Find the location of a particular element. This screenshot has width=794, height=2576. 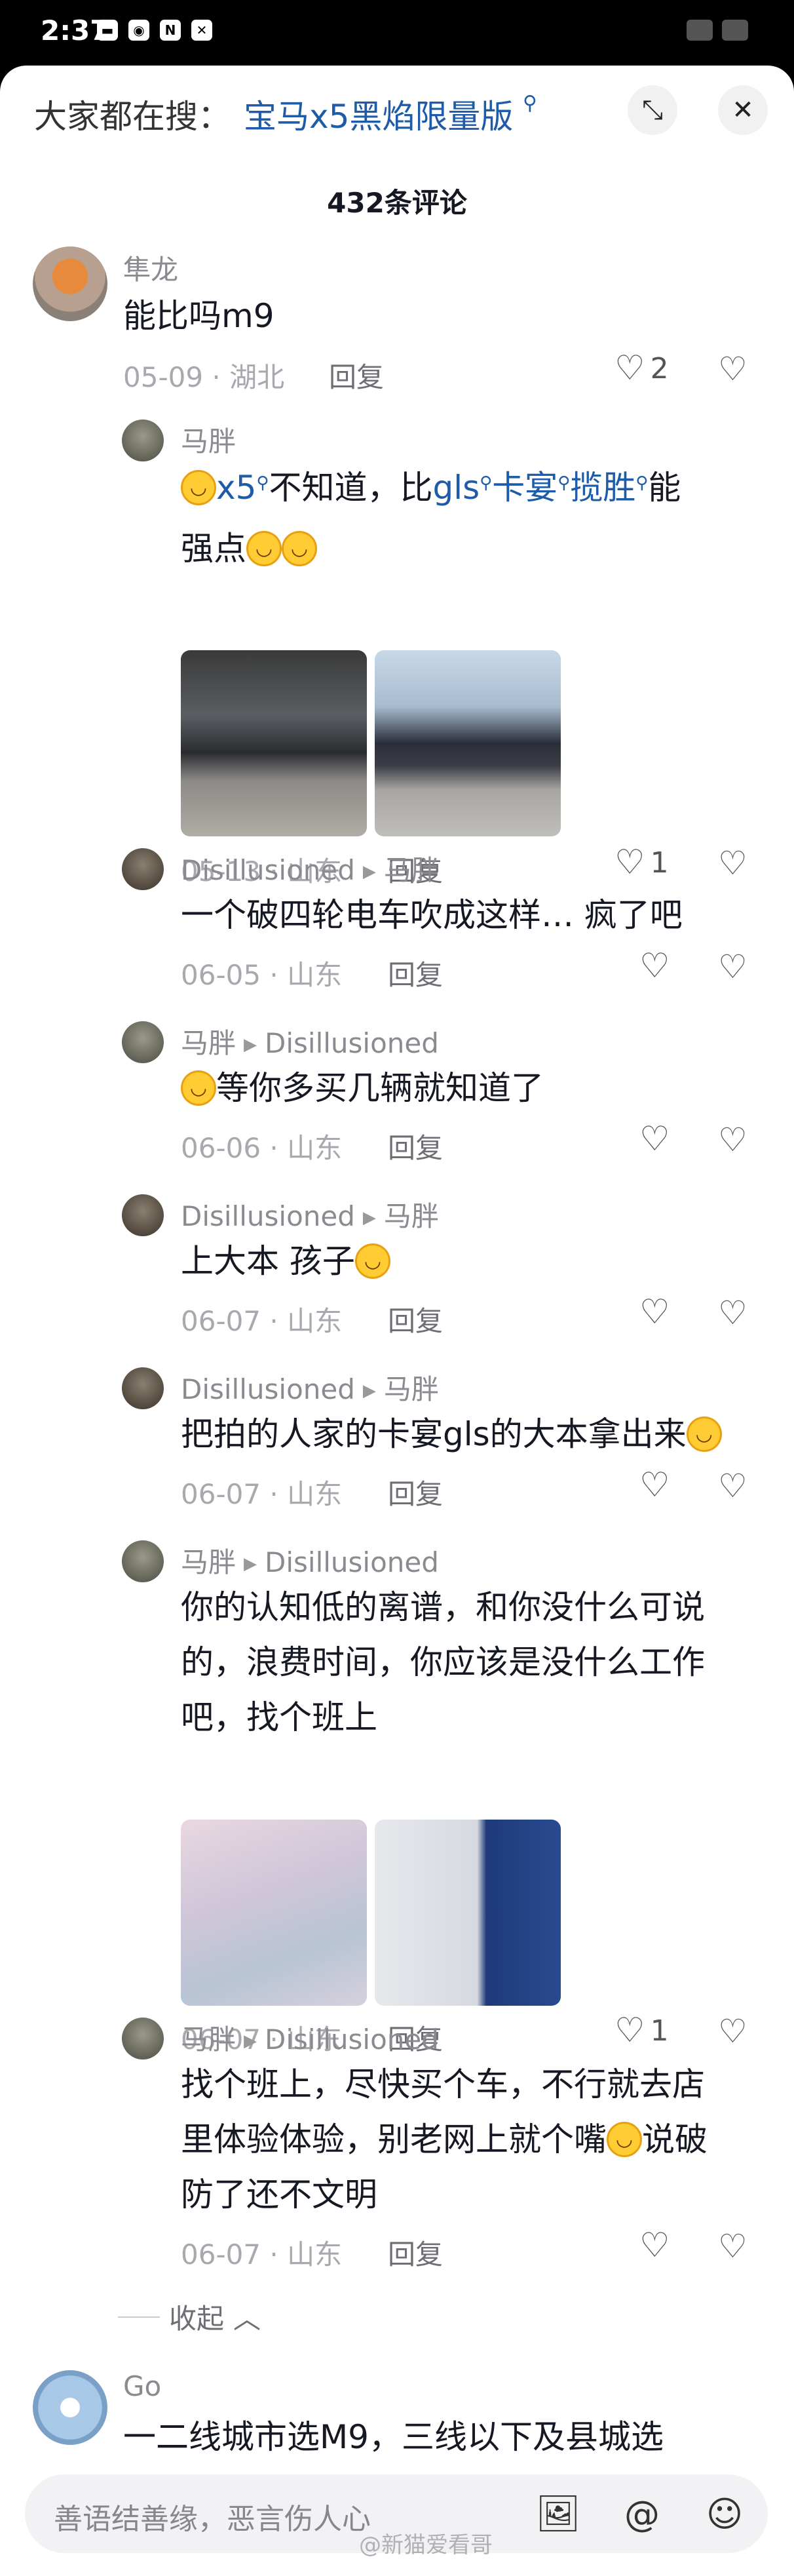

collapse-icon: ⤡ is located at coordinates (652, 110).